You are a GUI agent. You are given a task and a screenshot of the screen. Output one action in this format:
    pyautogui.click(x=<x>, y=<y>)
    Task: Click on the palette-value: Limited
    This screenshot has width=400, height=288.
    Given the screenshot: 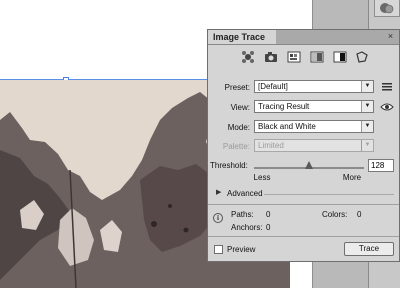 What is the action you would take?
    pyautogui.click(x=271, y=145)
    